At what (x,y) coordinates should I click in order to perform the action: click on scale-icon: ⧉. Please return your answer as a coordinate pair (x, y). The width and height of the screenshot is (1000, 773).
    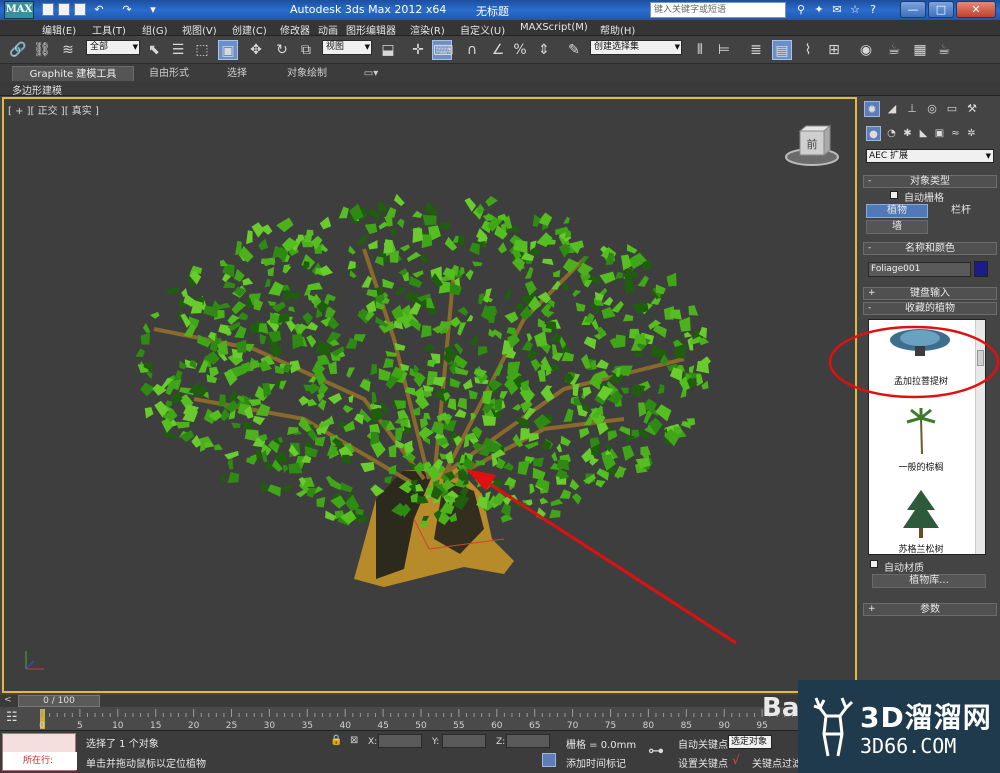
    Looking at the image, I should click on (306, 50).